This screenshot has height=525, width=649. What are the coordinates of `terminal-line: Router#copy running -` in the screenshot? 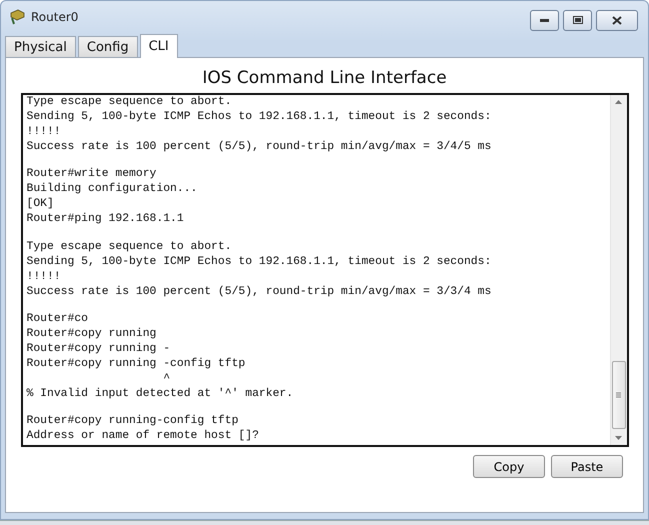 It's located at (99, 349).